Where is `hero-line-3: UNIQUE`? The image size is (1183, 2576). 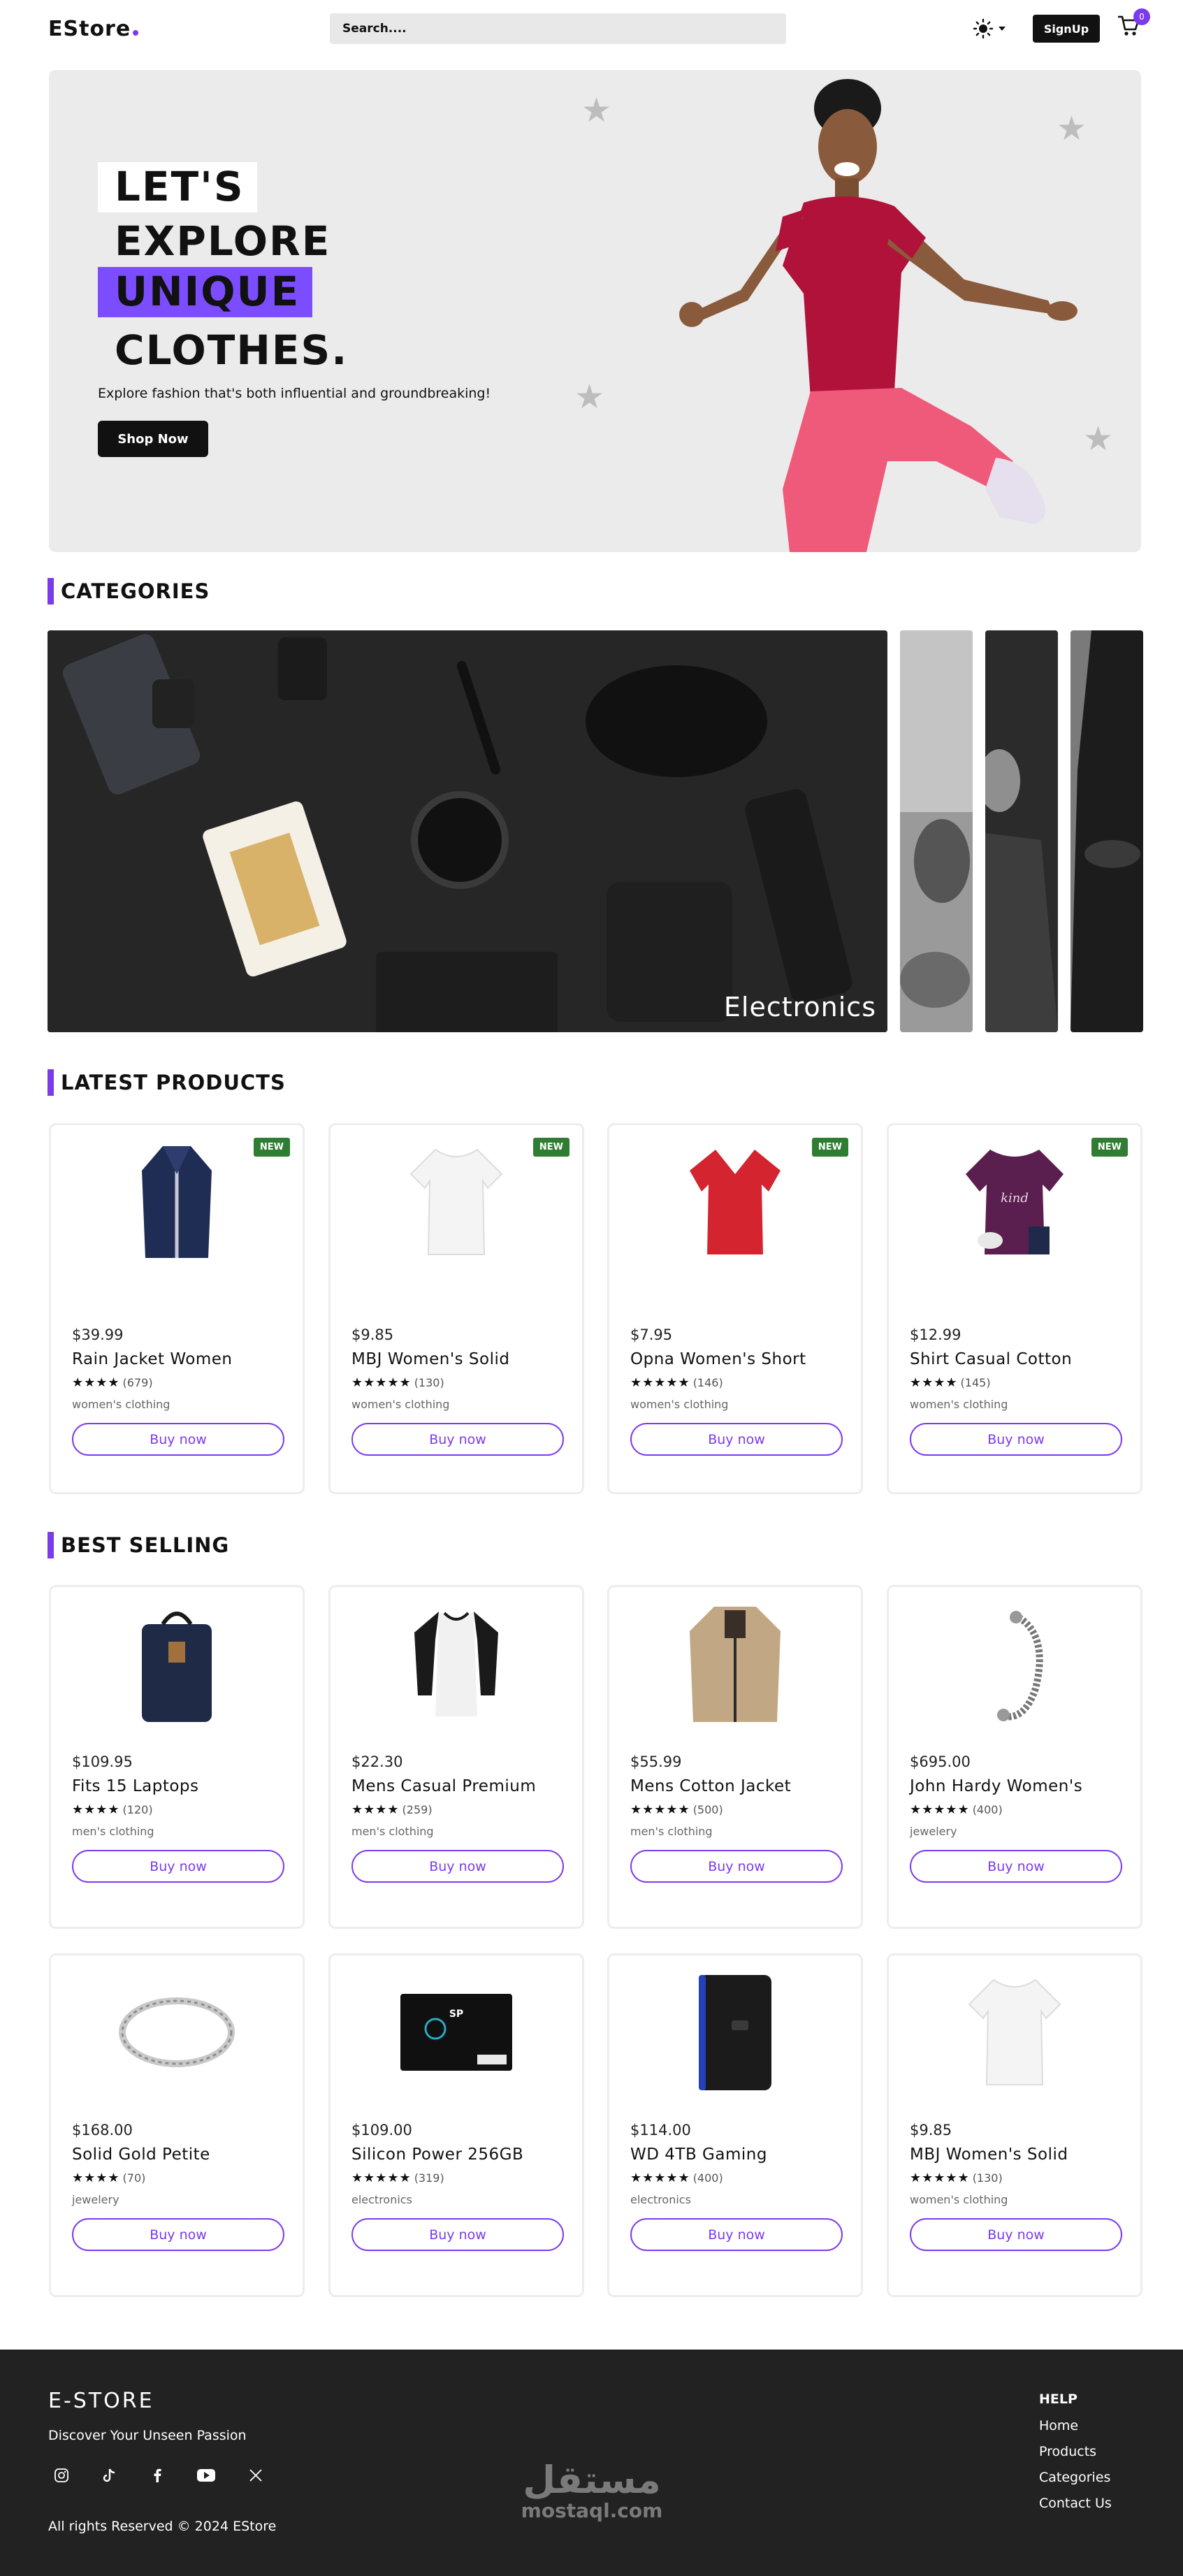 hero-line-3: UNIQUE is located at coordinates (206, 292).